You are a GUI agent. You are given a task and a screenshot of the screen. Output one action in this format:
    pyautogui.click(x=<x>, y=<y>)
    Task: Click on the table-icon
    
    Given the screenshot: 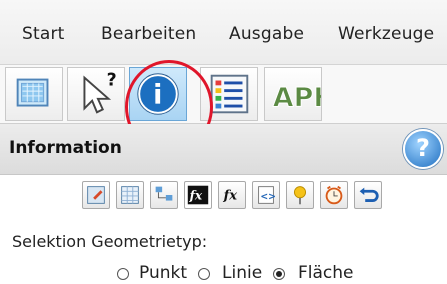 What is the action you would take?
    pyautogui.click(x=130, y=195)
    